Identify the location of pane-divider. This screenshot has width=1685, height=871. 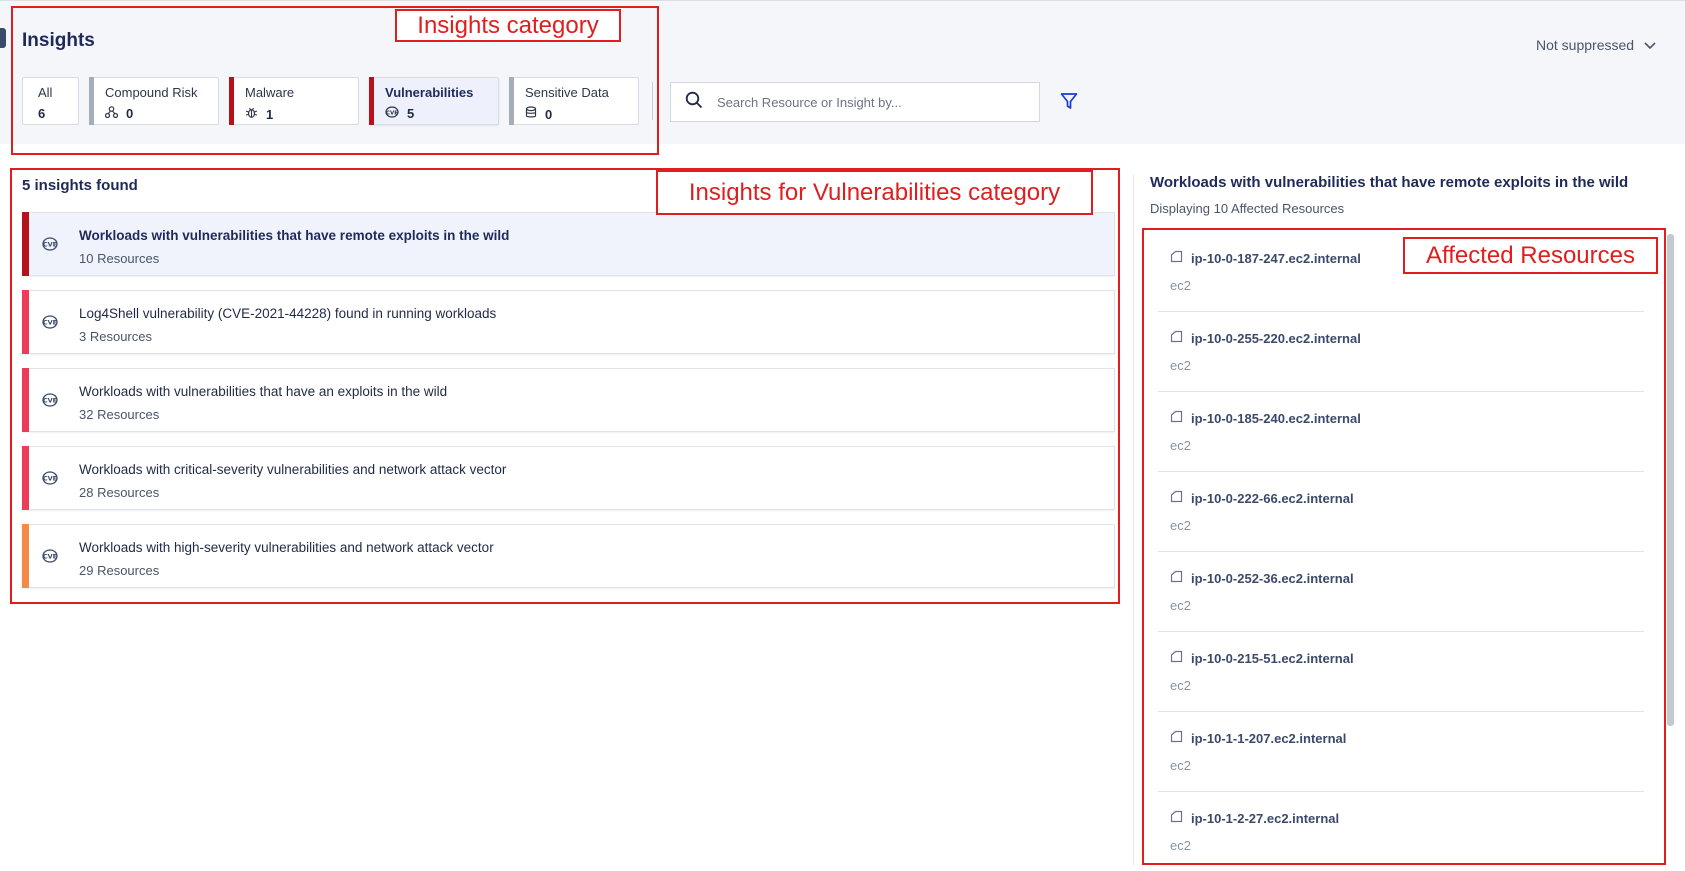
(1133, 520).